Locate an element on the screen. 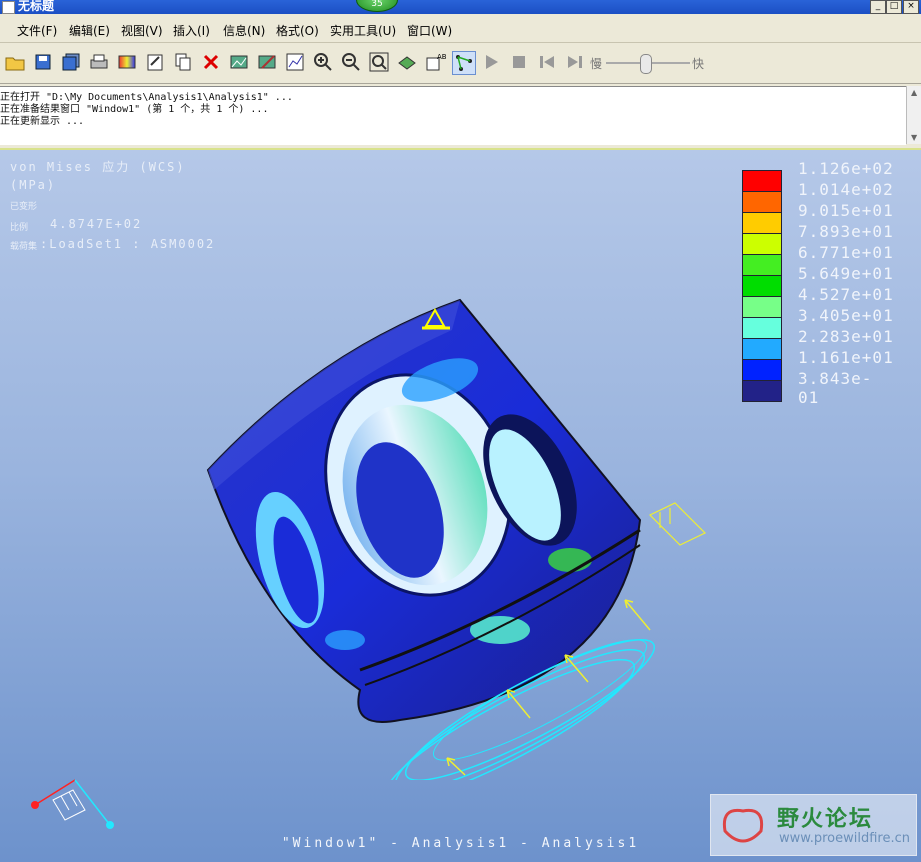 This screenshot has height=862, width=921. legend-value: 4.527e+01 is located at coordinates (846, 294).